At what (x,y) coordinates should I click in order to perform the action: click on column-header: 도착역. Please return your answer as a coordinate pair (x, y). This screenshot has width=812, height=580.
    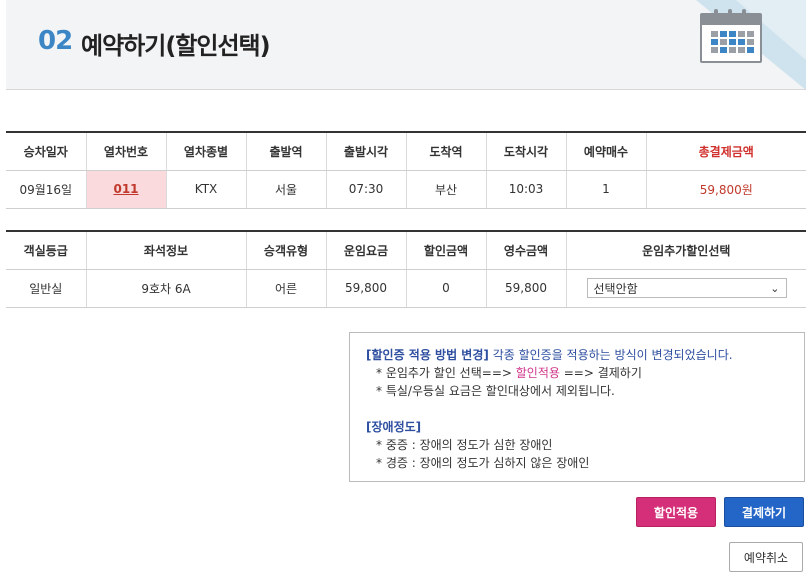
    Looking at the image, I should click on (446, 151).